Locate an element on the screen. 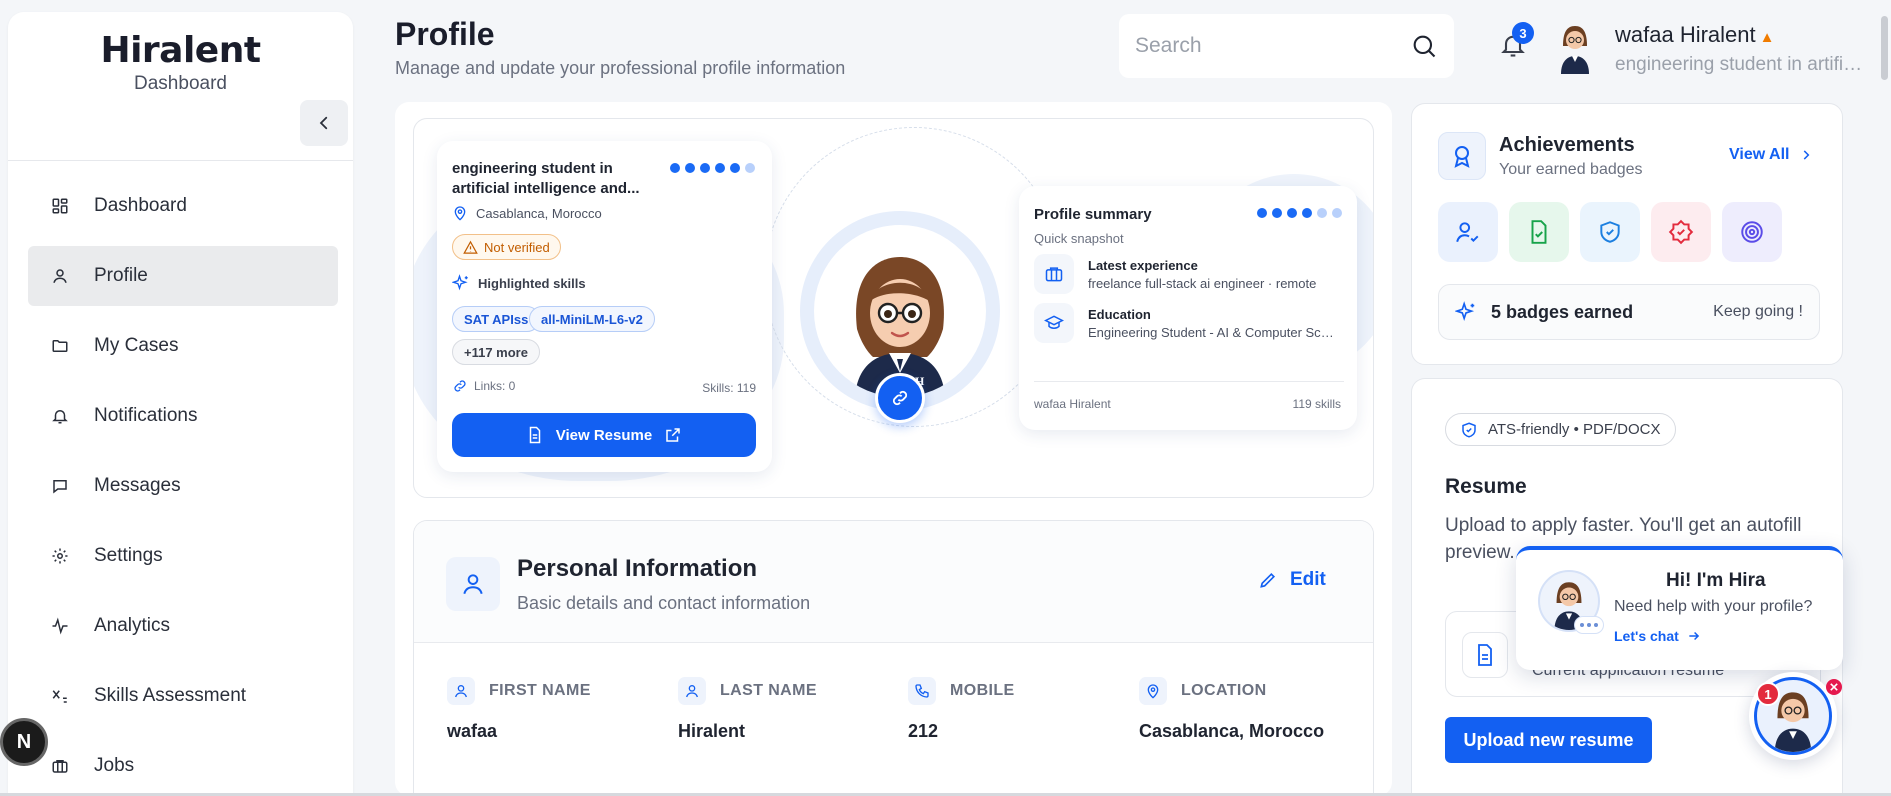  sidebar-item-profile: Profile is located at coordinates (183, 276).